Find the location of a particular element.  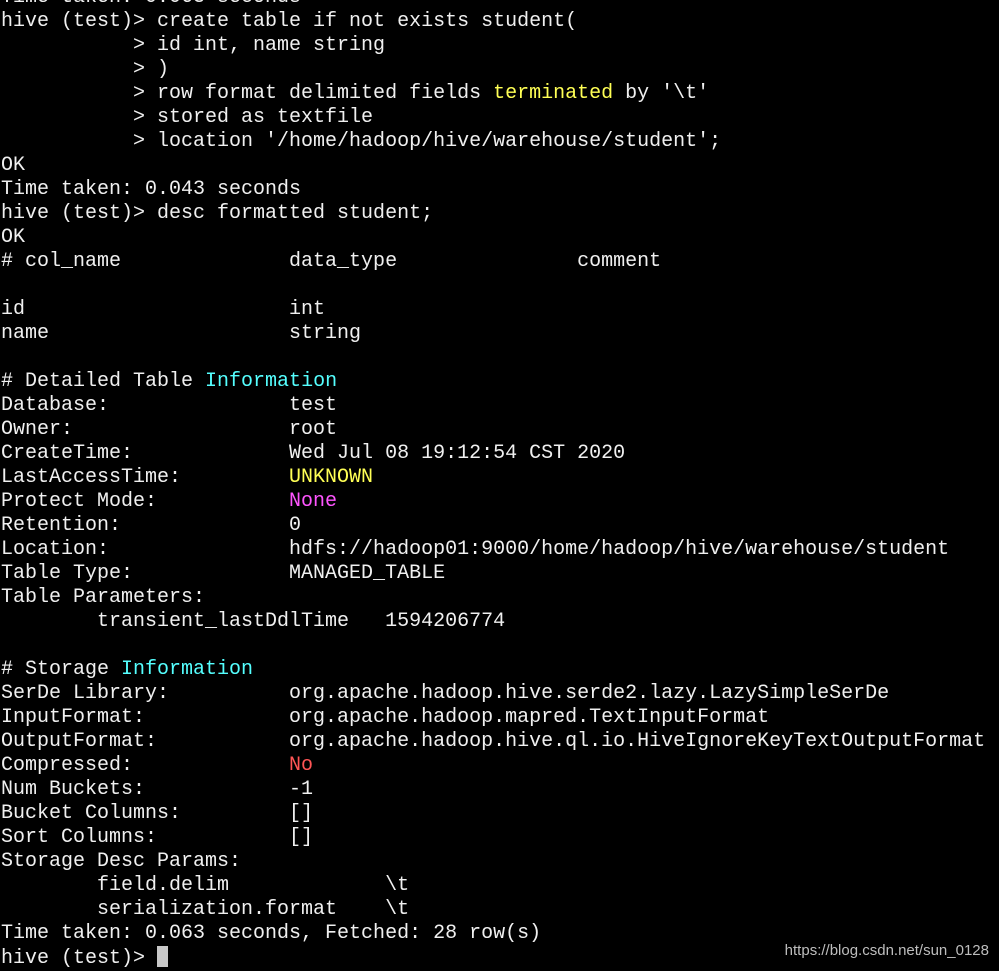

terminal-line: Owner: root is located at coordinates (493, 430).